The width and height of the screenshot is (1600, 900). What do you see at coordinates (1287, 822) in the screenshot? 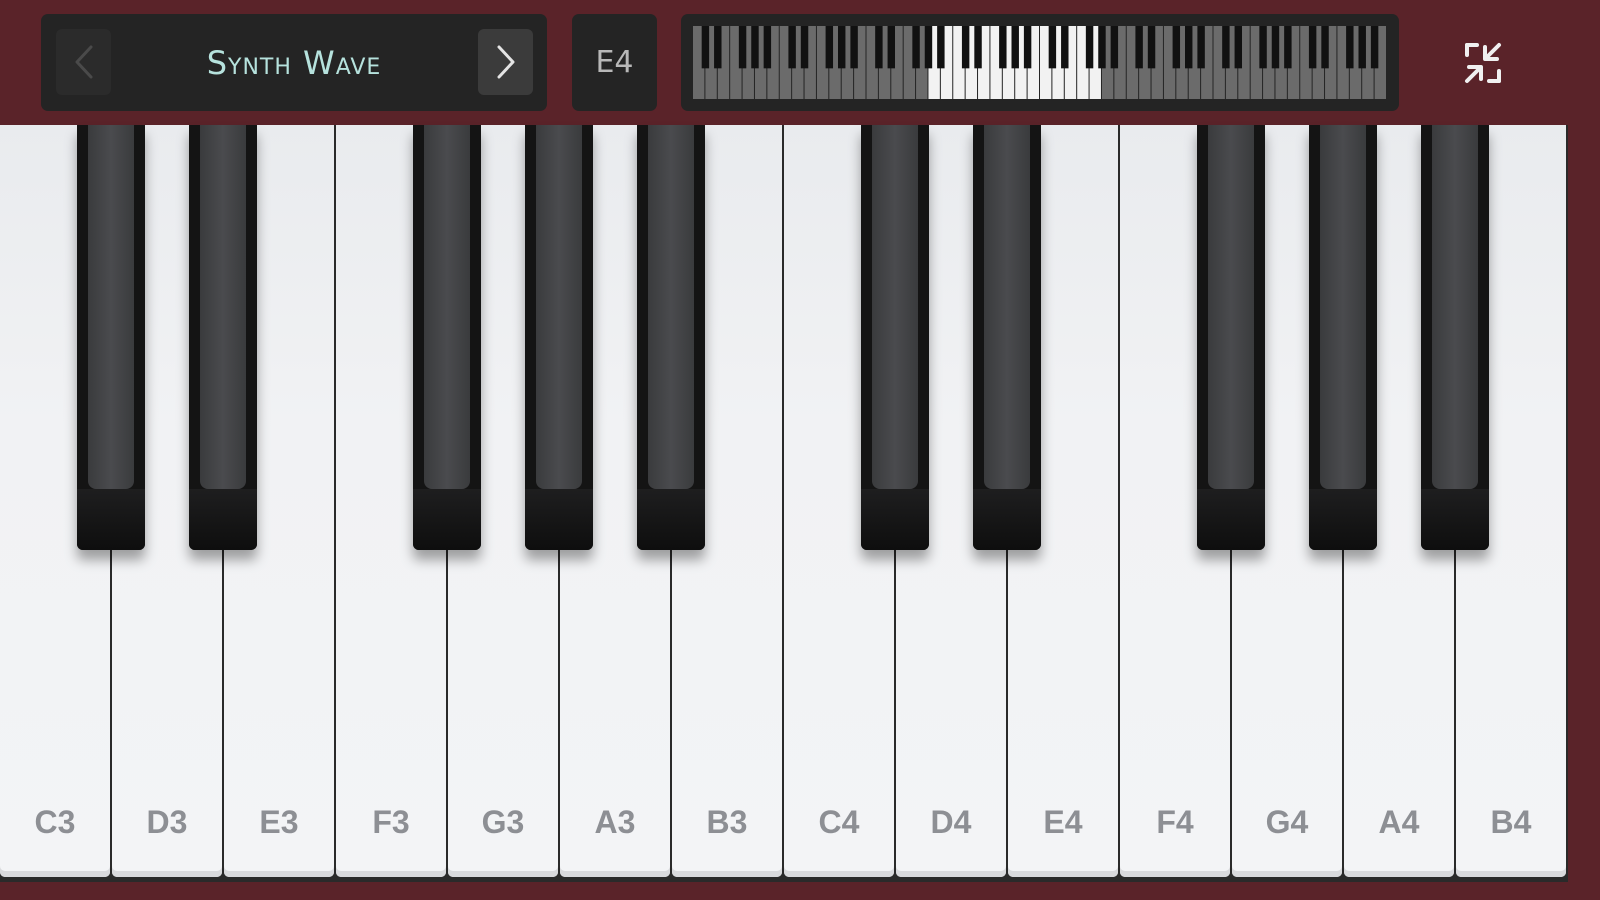
I see `key-label: G4` at bounding box center [1287, 822].